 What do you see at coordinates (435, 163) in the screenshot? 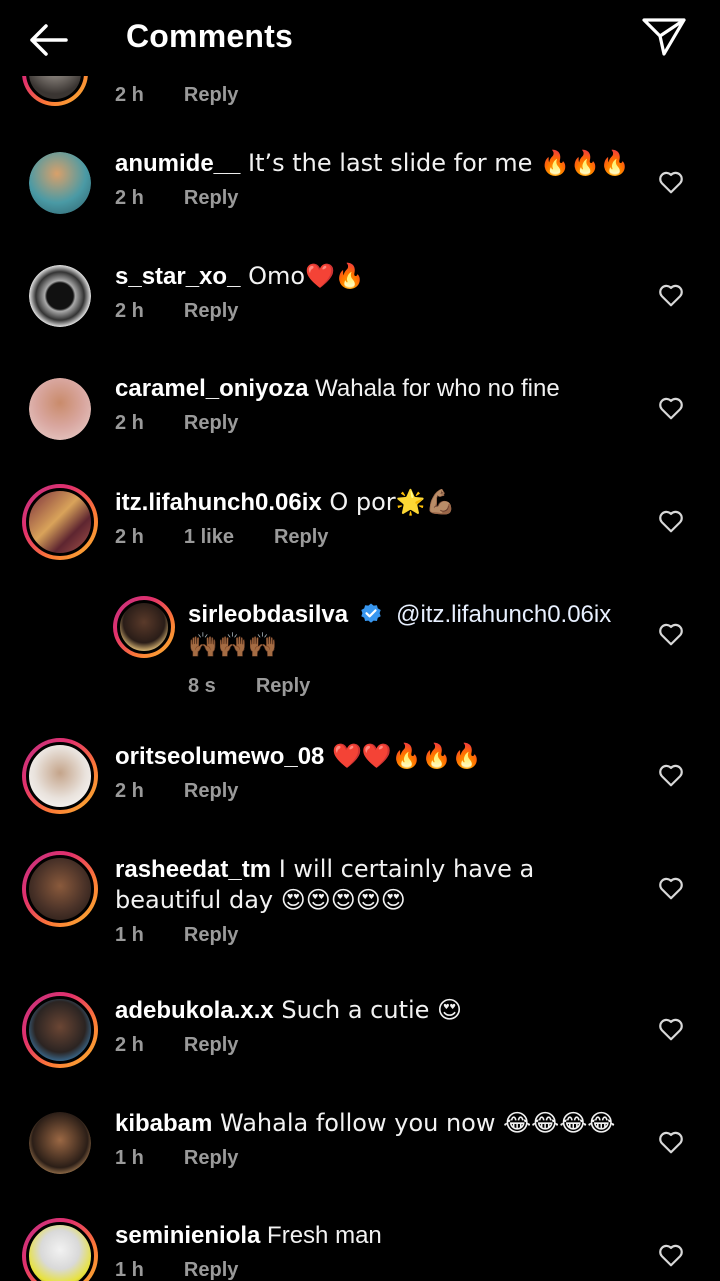
I see `comment-text: It’s the last slide for me 🔥🔥🔥` at bounding box center [435, 163].